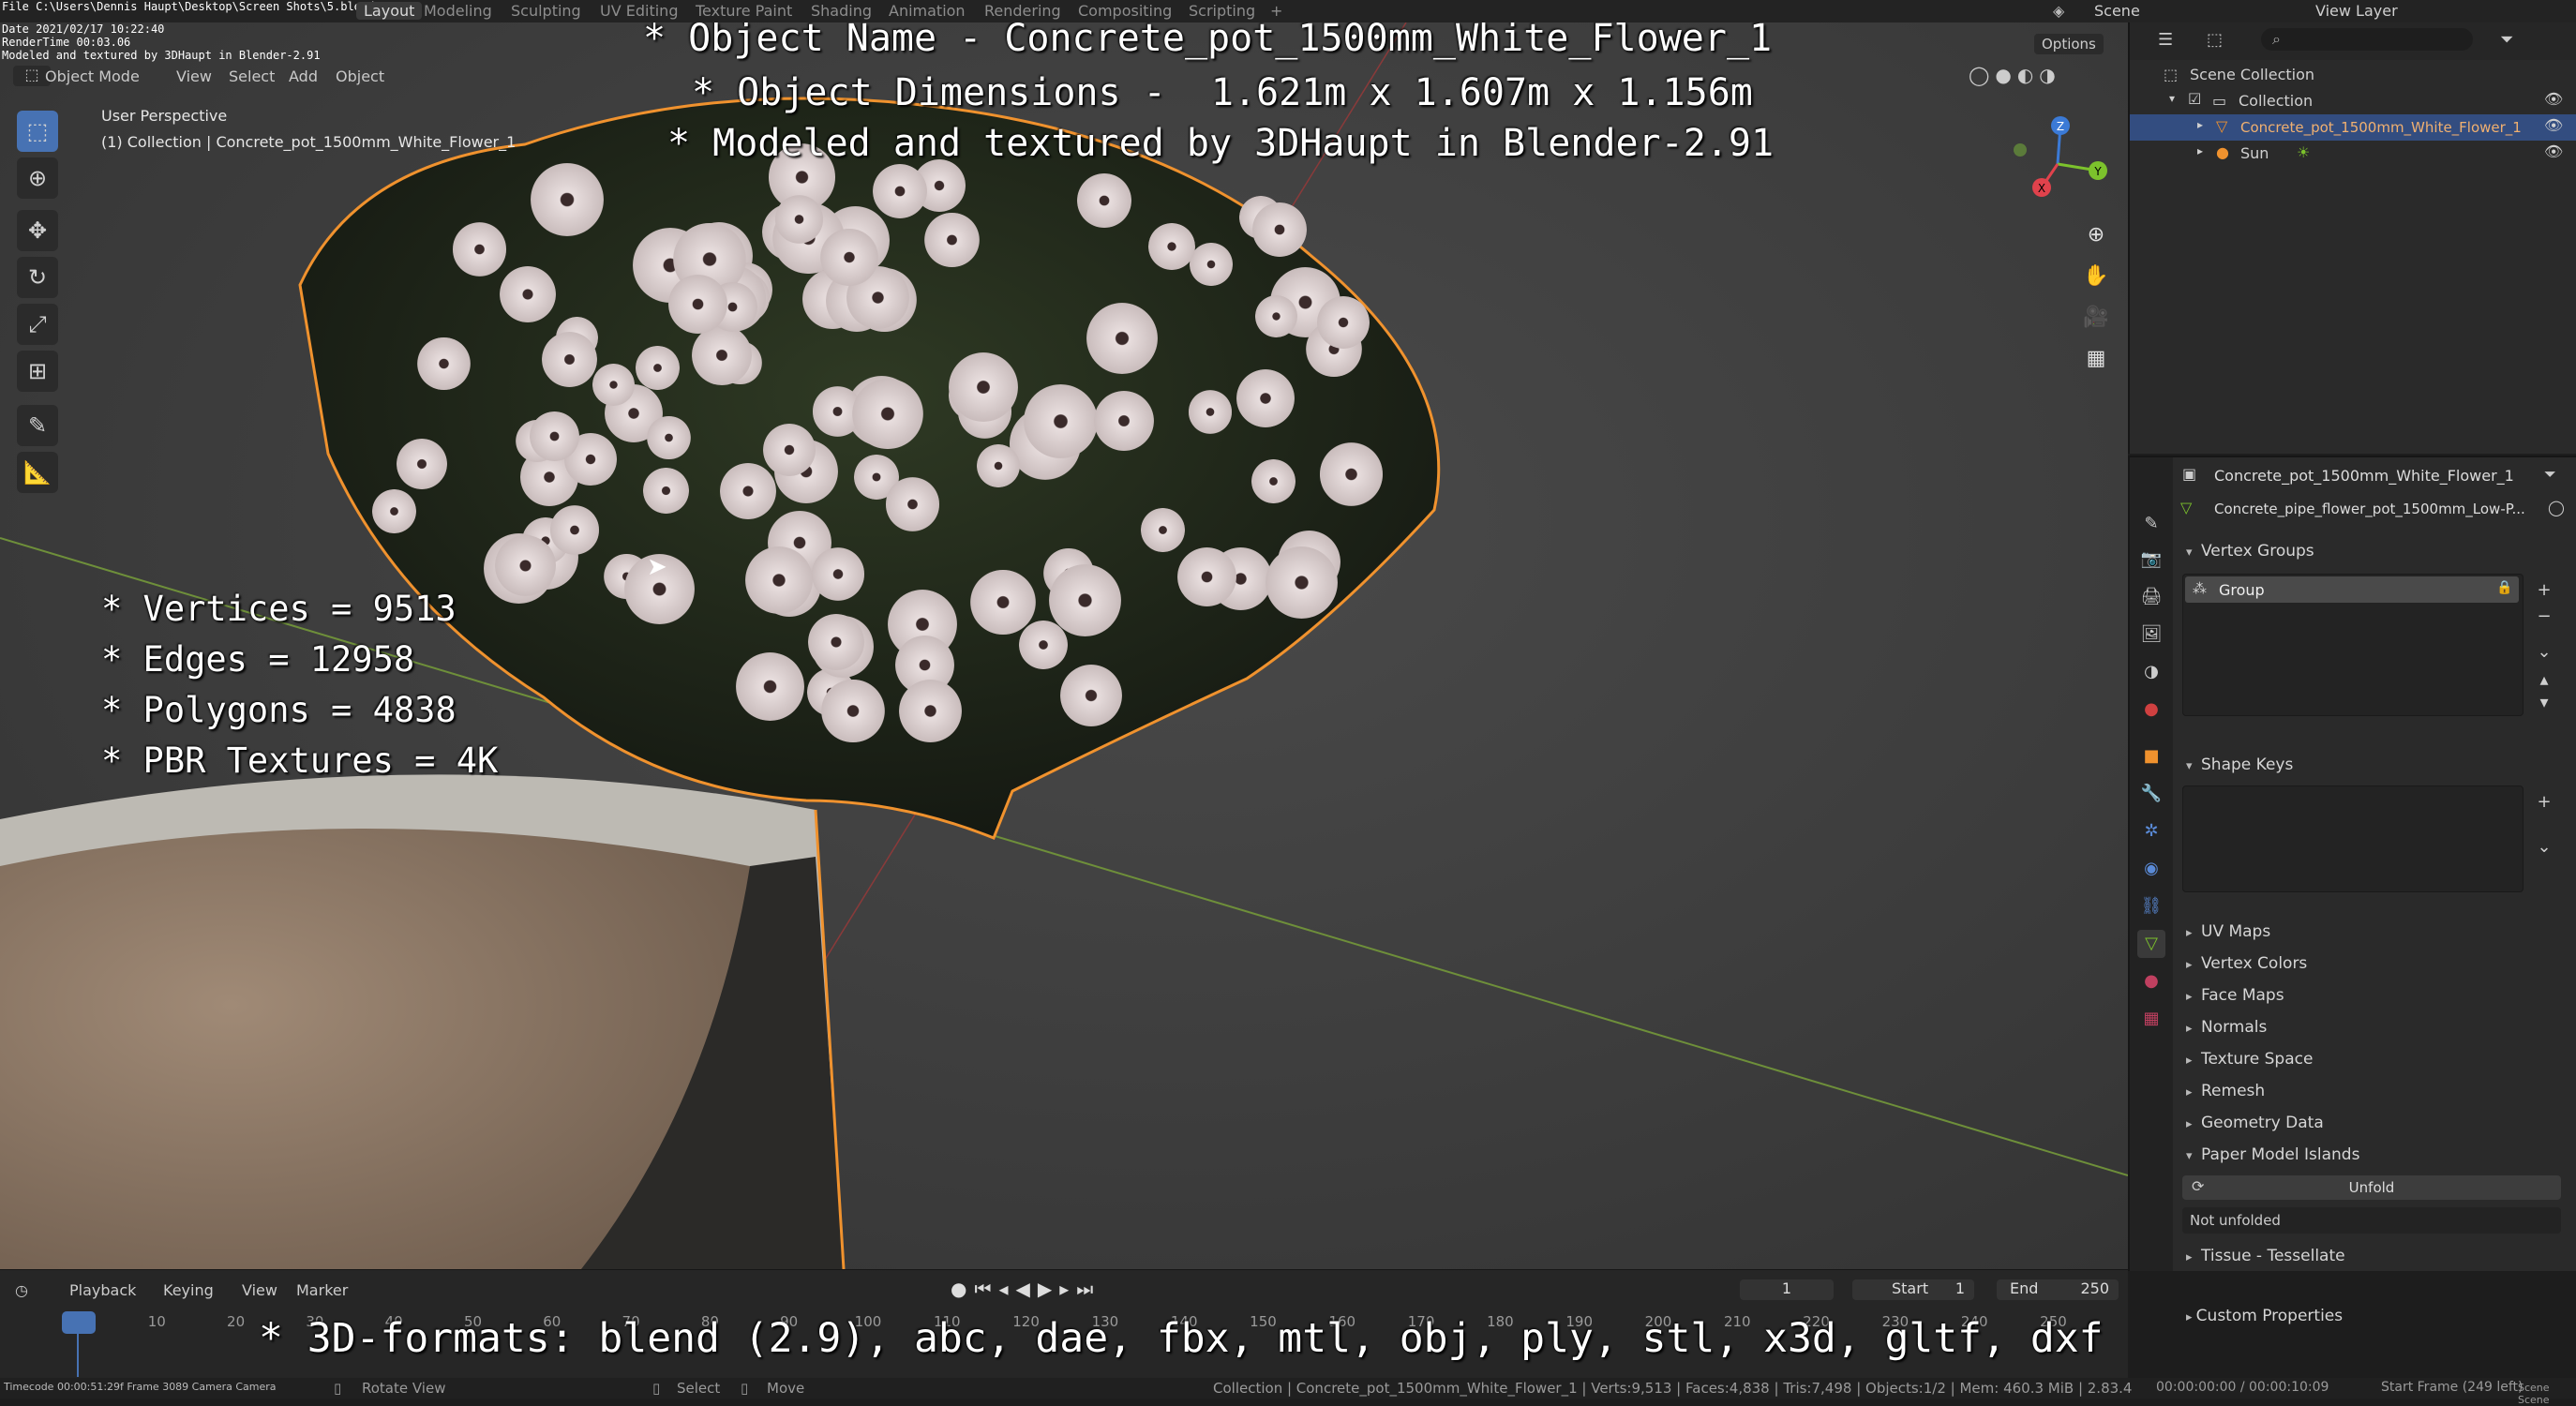 This screenshot has width=2576, height=1406. What do you see at coordinates (2544, 617) in the screenshot?
I see `remove-vertex-group-icon: −` at bounding box center [2544, 617].